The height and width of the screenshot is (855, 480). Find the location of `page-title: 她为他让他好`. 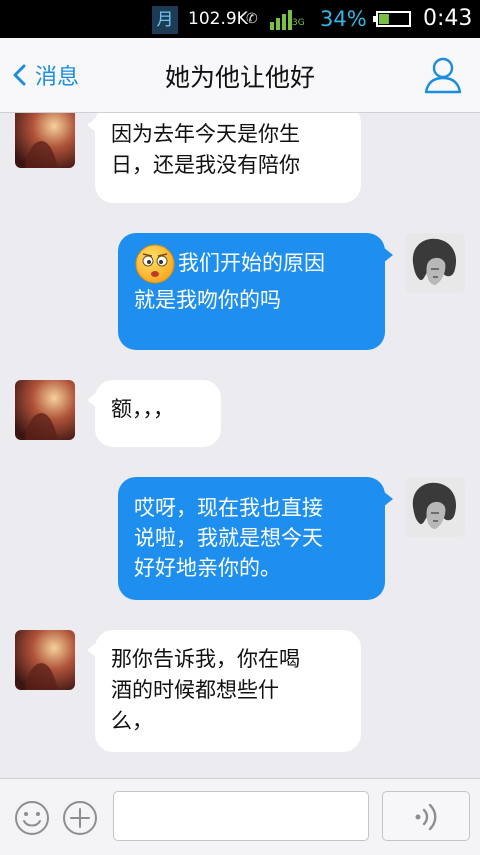

page-title: 她为他让他好 is located at coordinates (239, 77).